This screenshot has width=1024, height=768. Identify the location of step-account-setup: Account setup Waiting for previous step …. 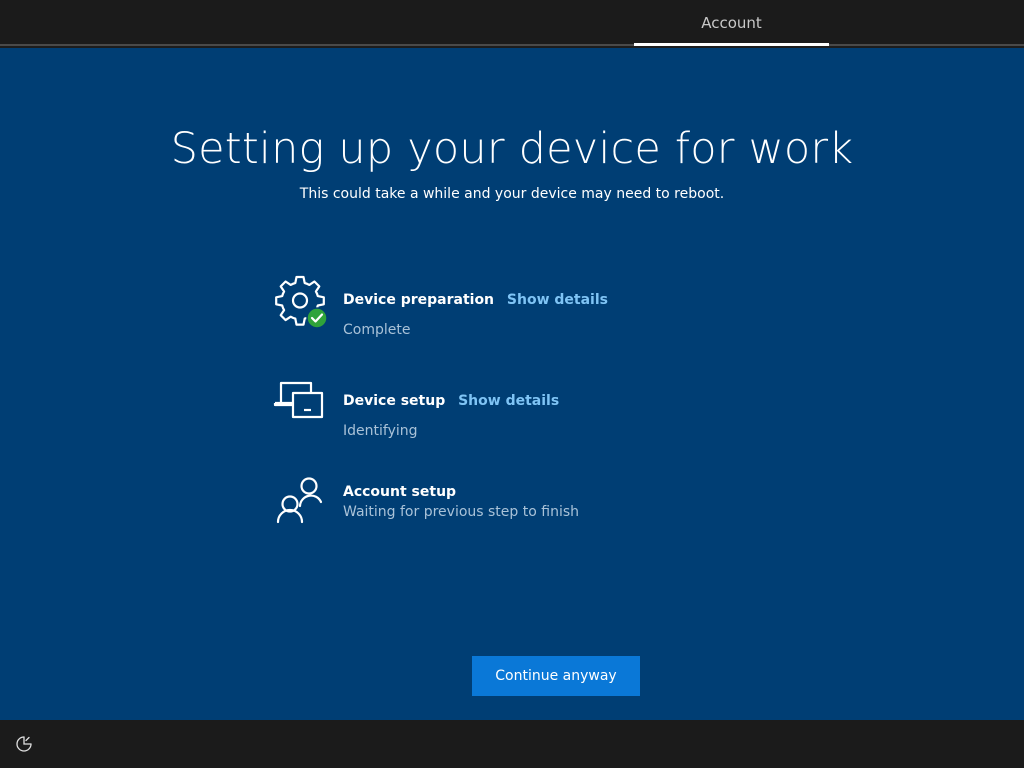
(522, 504).